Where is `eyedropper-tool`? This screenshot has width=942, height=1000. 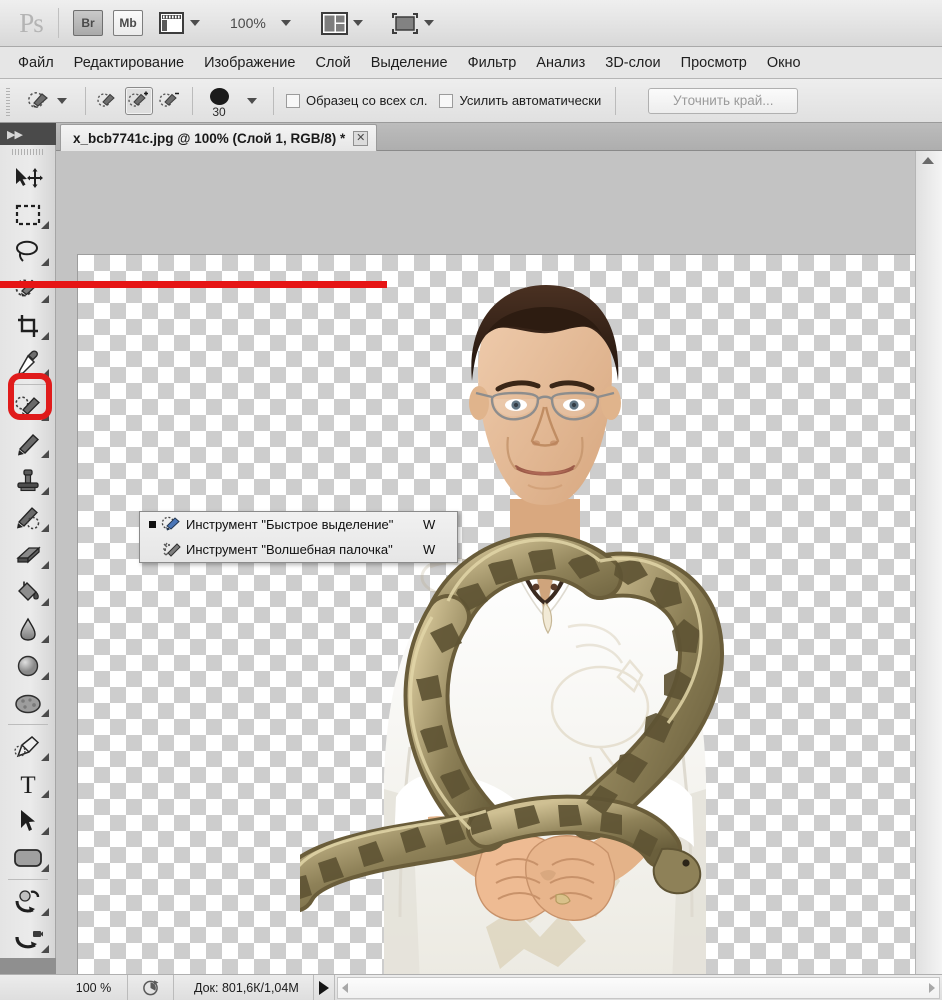 eyedropper-tool is located at coordinates (28, 362).